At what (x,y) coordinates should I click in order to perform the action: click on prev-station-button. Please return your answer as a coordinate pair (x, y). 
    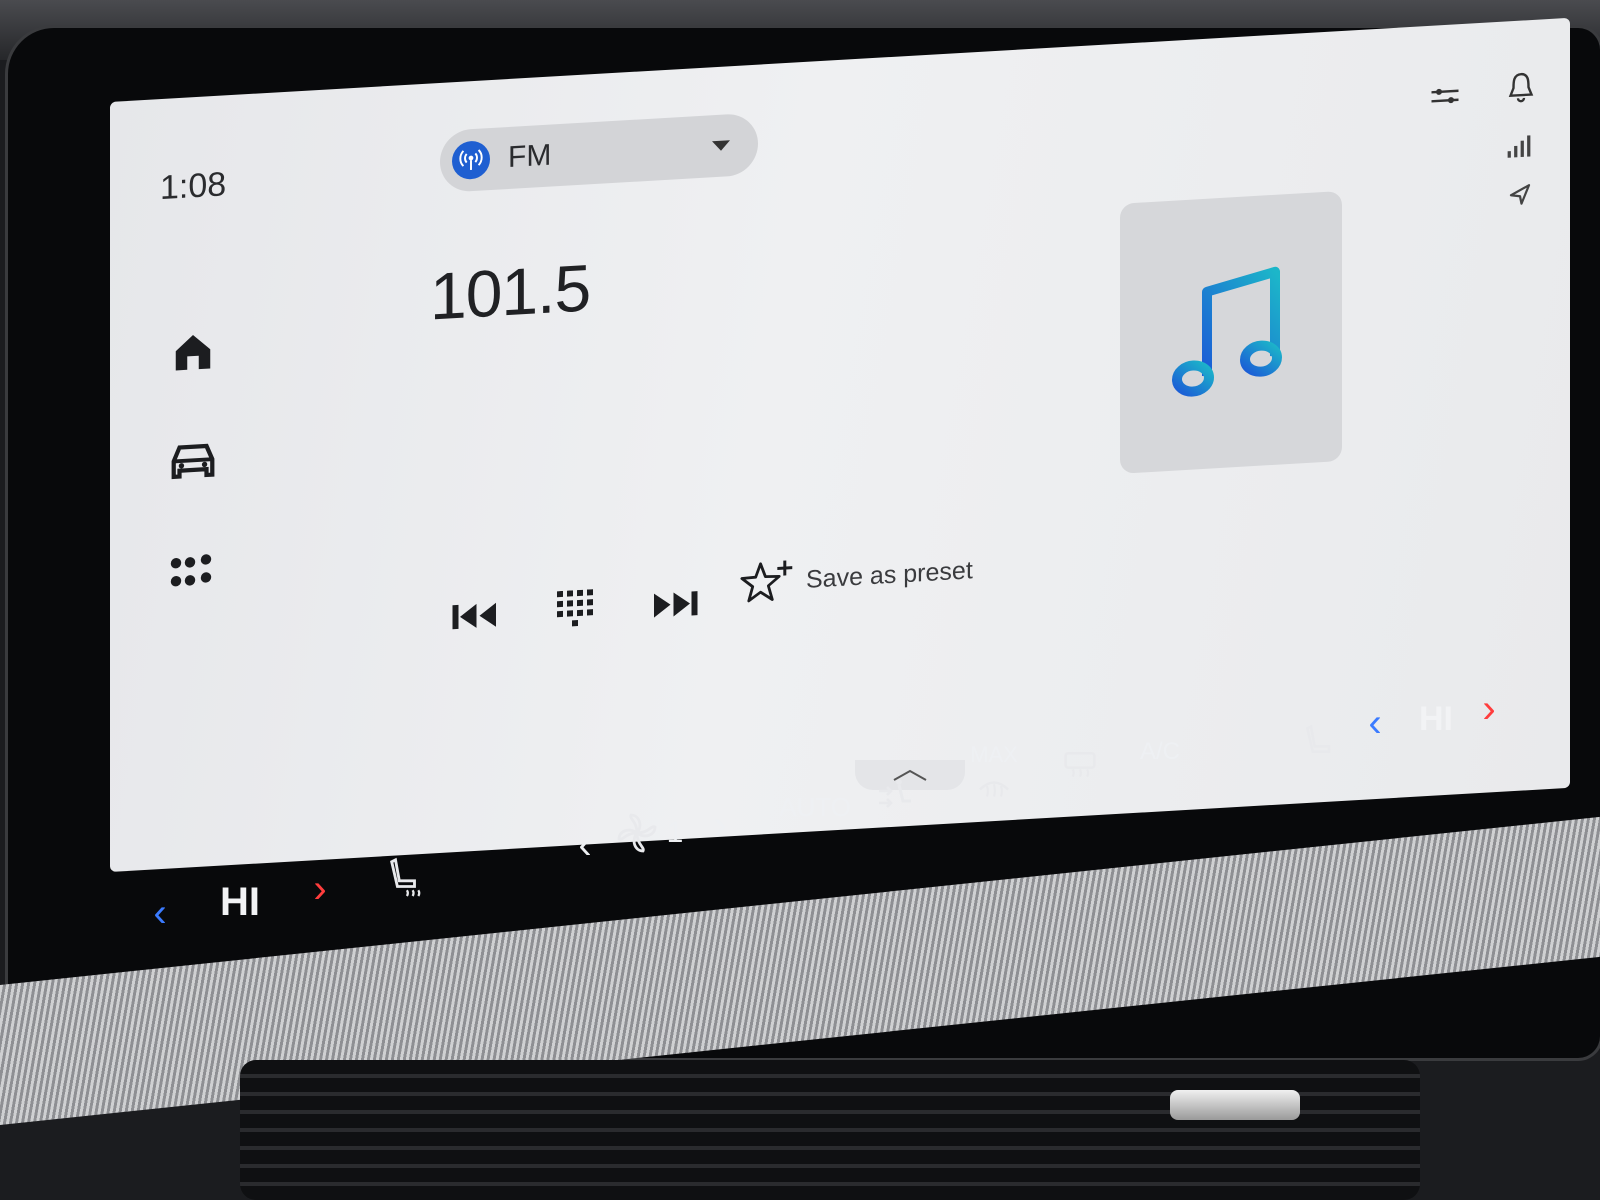
    Looking at the image, I should click on (475, 616).